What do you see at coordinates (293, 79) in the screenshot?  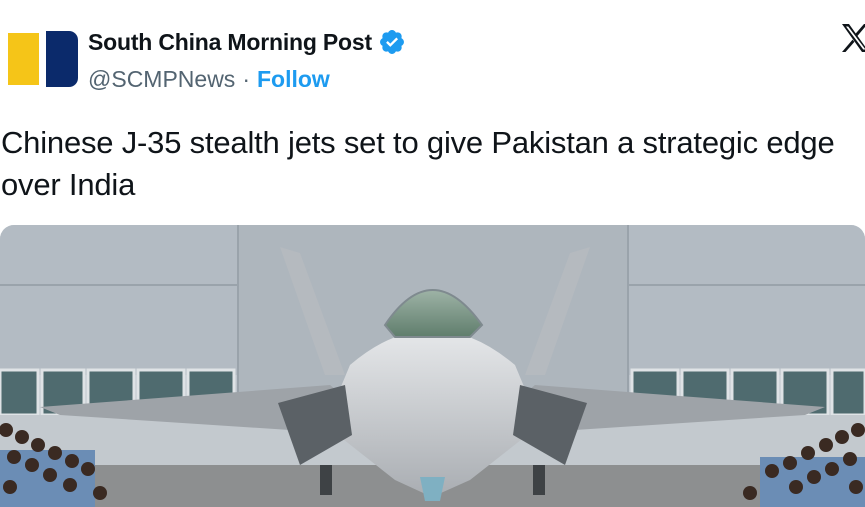 I see `follow-button: Follow` at bounding box center [293, 79].